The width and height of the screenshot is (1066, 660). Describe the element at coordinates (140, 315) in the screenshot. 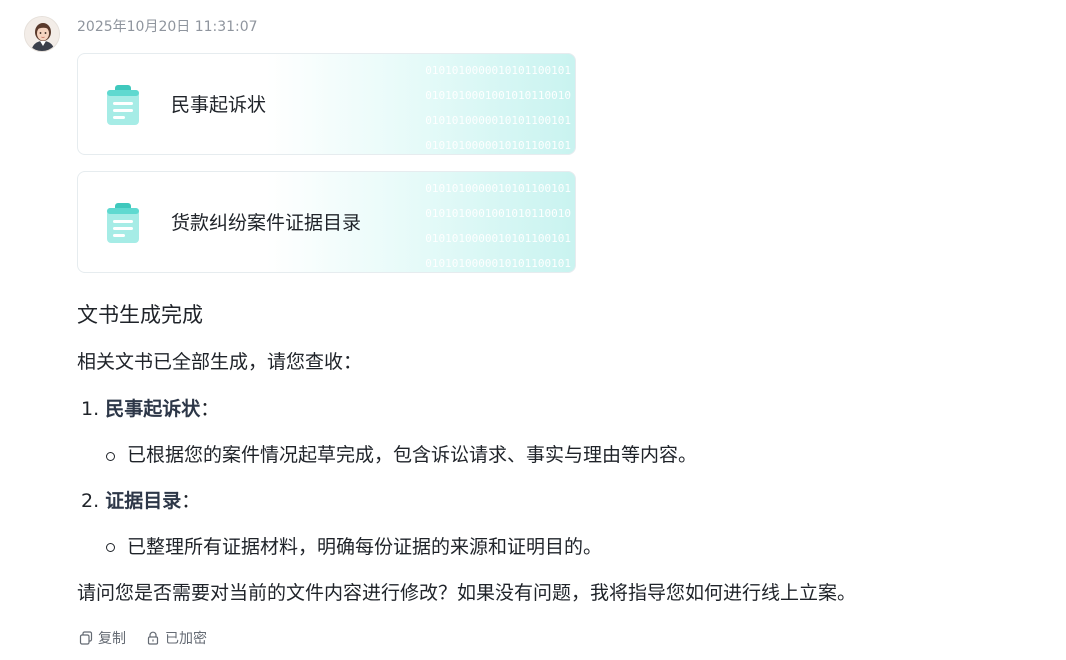

I see `result-heading: 文书生成完成` at that location.